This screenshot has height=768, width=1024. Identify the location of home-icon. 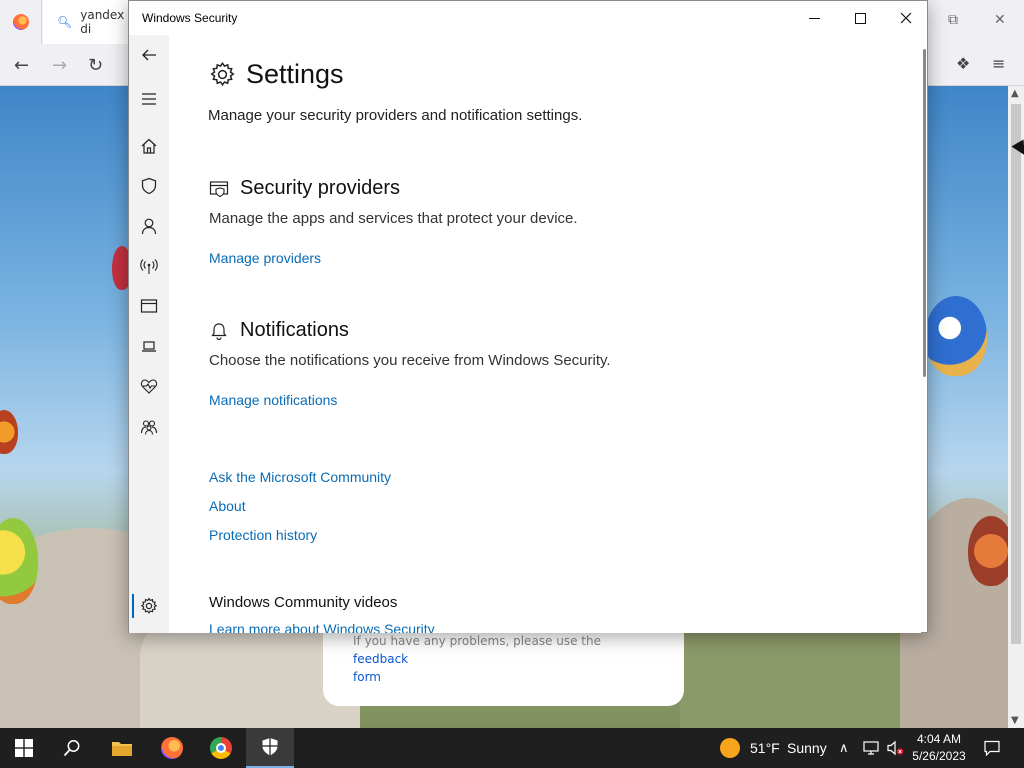
(149, 146).